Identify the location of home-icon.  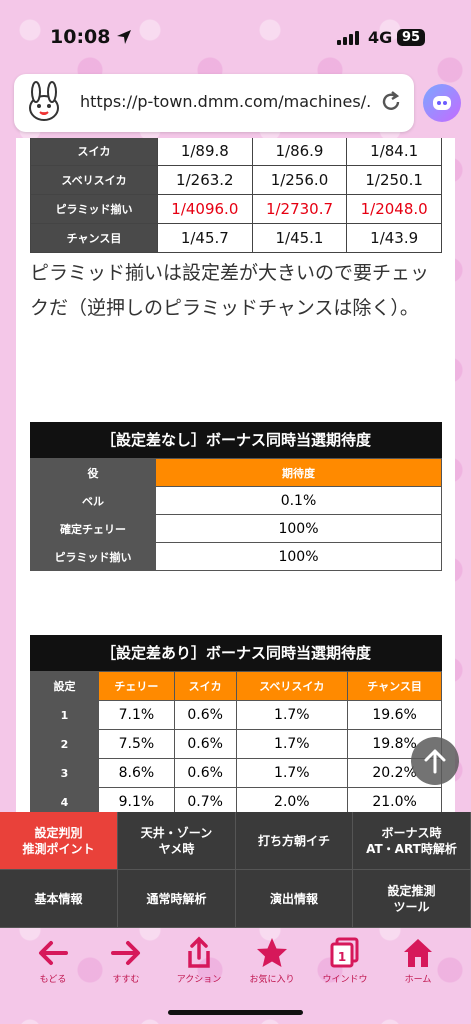
(418, 953).